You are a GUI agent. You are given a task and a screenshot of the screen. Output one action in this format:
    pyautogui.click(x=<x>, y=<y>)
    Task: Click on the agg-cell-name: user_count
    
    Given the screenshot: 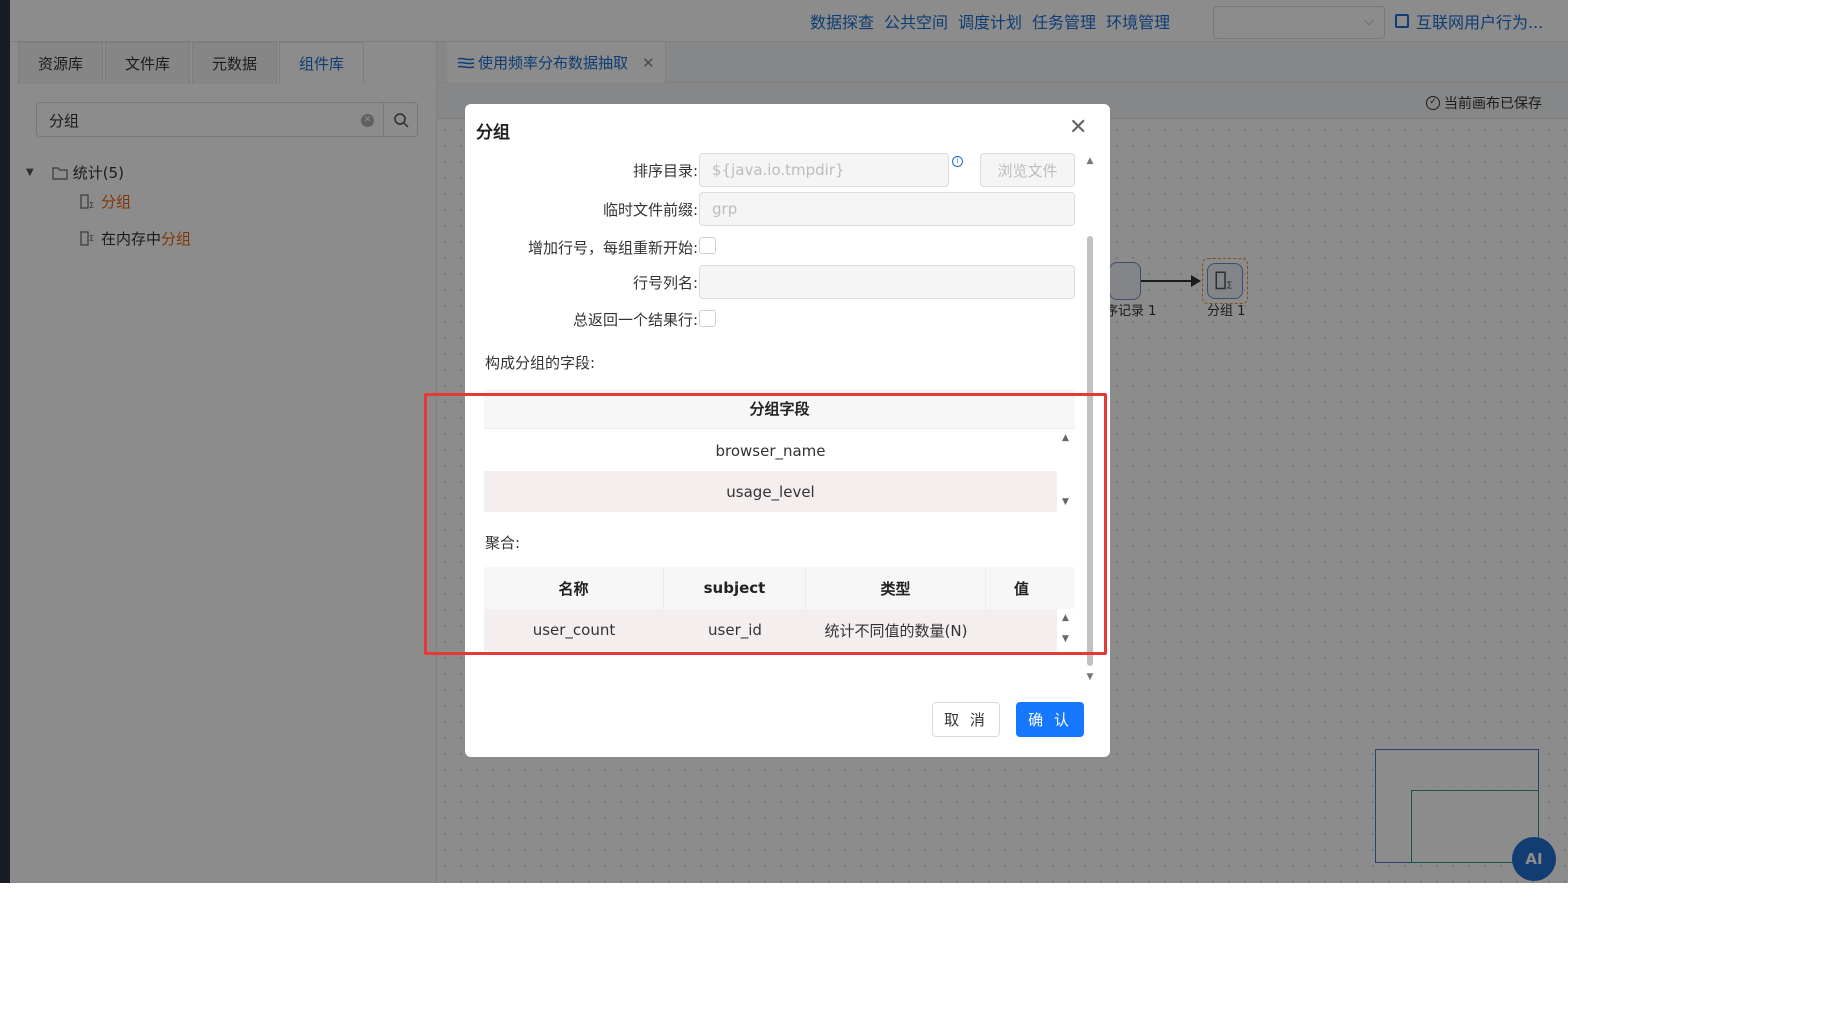 What is the action you would take?
    pyautogui.click(x=574, y=630)
    